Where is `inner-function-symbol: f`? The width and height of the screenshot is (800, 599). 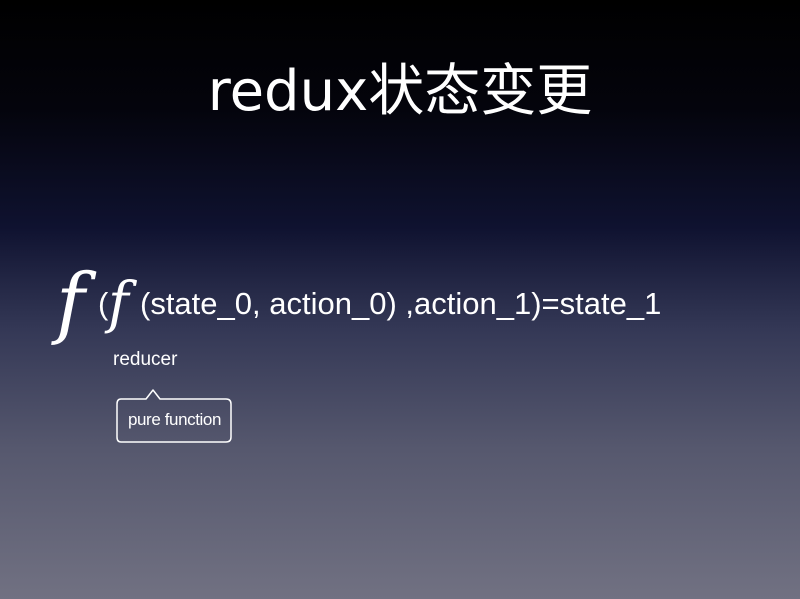 inner-function-symbol: f is located at coordinates (118, 303).